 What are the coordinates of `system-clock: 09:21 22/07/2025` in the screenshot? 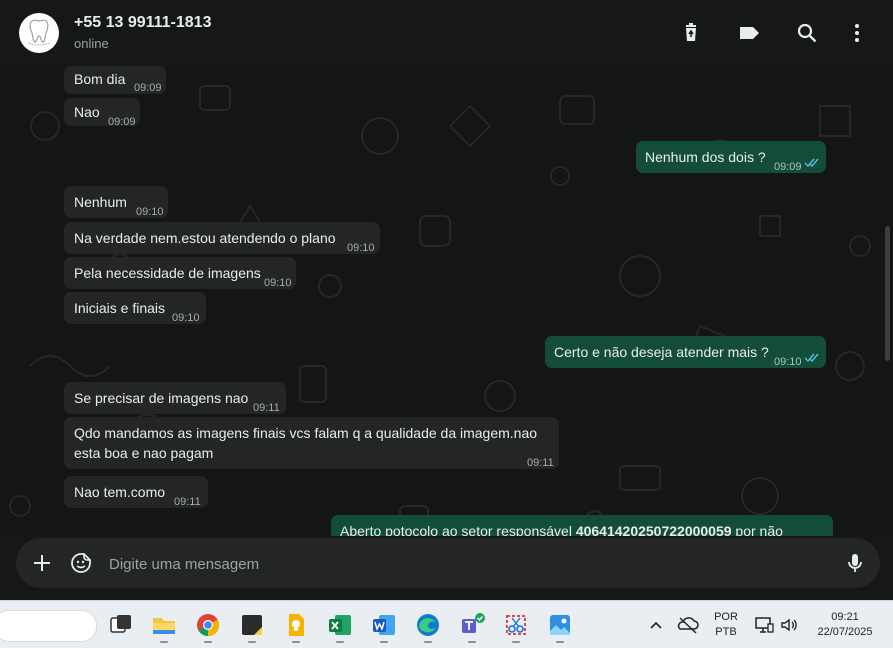 It's located at (845, 625).